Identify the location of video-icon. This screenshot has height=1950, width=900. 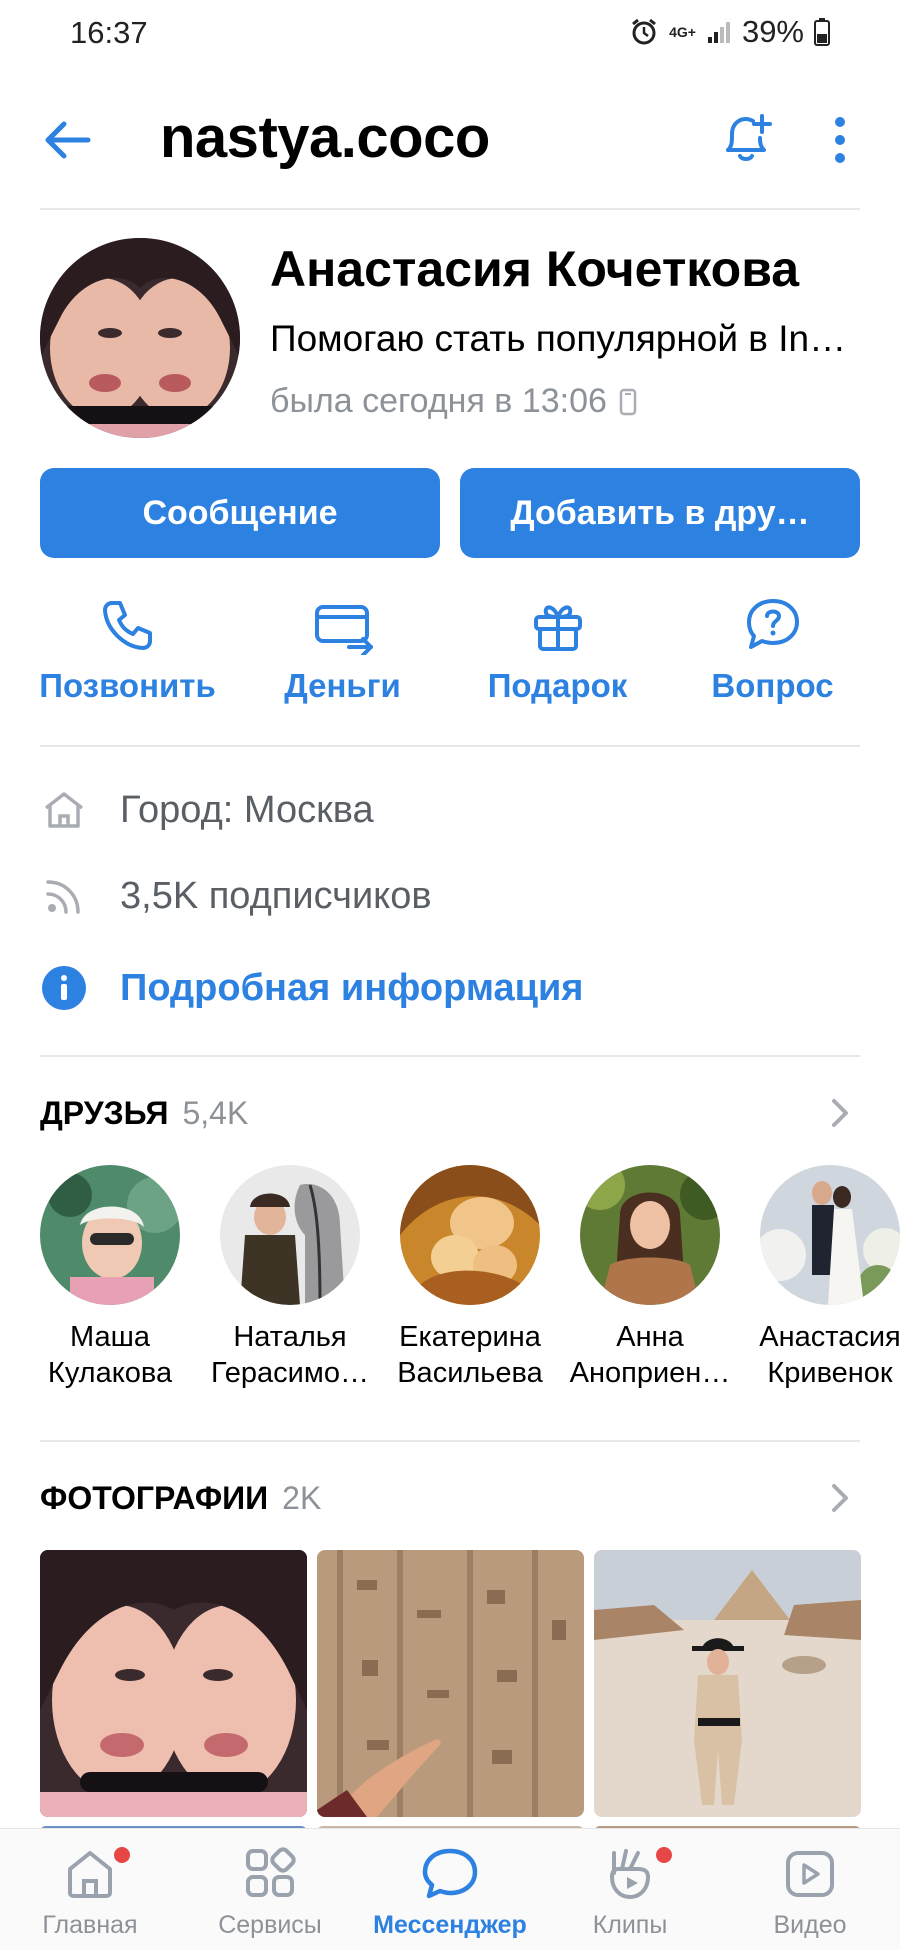
(810, 1874).